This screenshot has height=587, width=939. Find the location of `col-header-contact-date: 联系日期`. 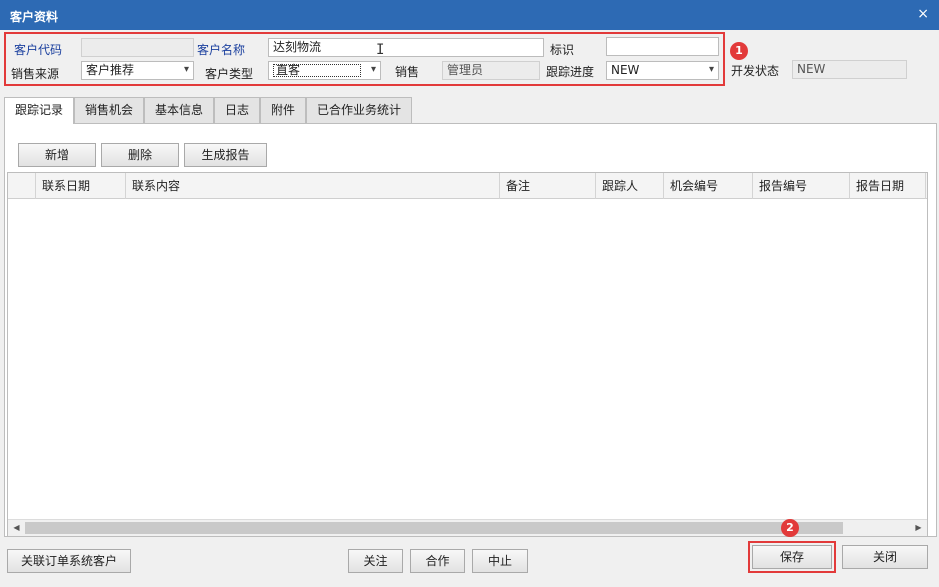

col-header-contact-date: 联系日期 is located at coordinates (81, 186).